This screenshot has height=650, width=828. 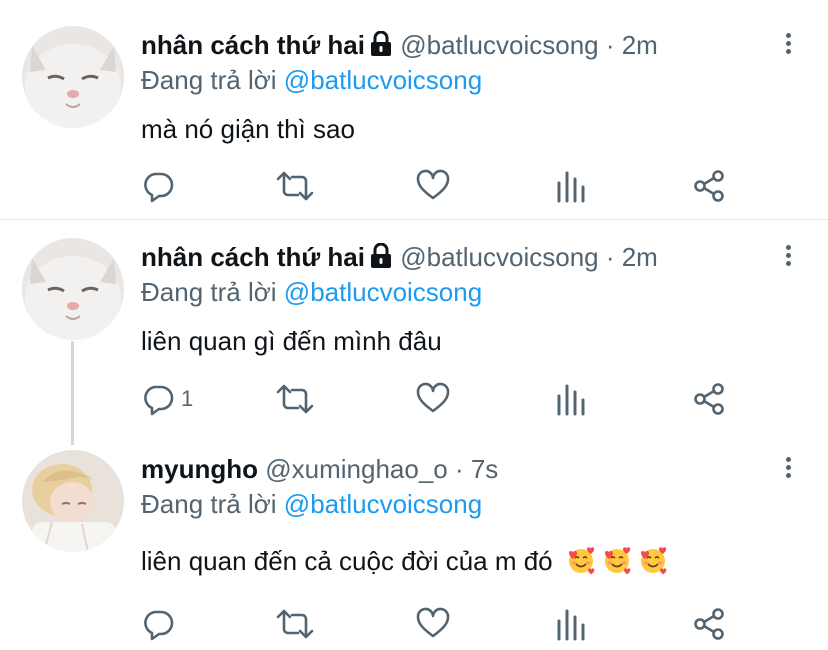 I want to click on tweet-text: mà nó giận thì sao, so click(x=248, y=129).